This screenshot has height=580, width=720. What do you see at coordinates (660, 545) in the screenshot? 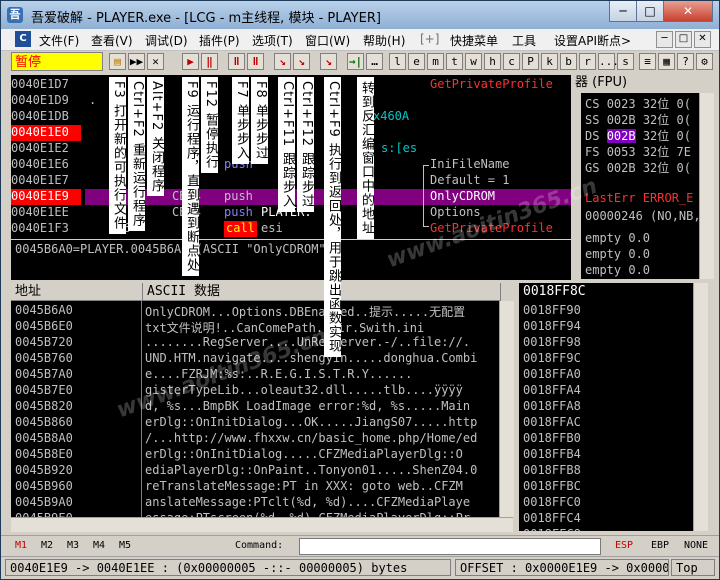
I see `register-ebp: EBP` at bounding box center [660, 545].